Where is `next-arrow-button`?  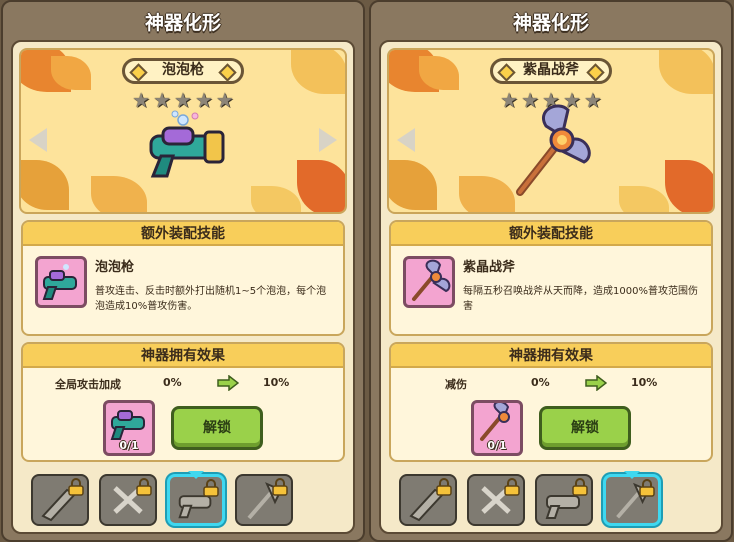 next-arrow-button is located at coordinates (328, 140).